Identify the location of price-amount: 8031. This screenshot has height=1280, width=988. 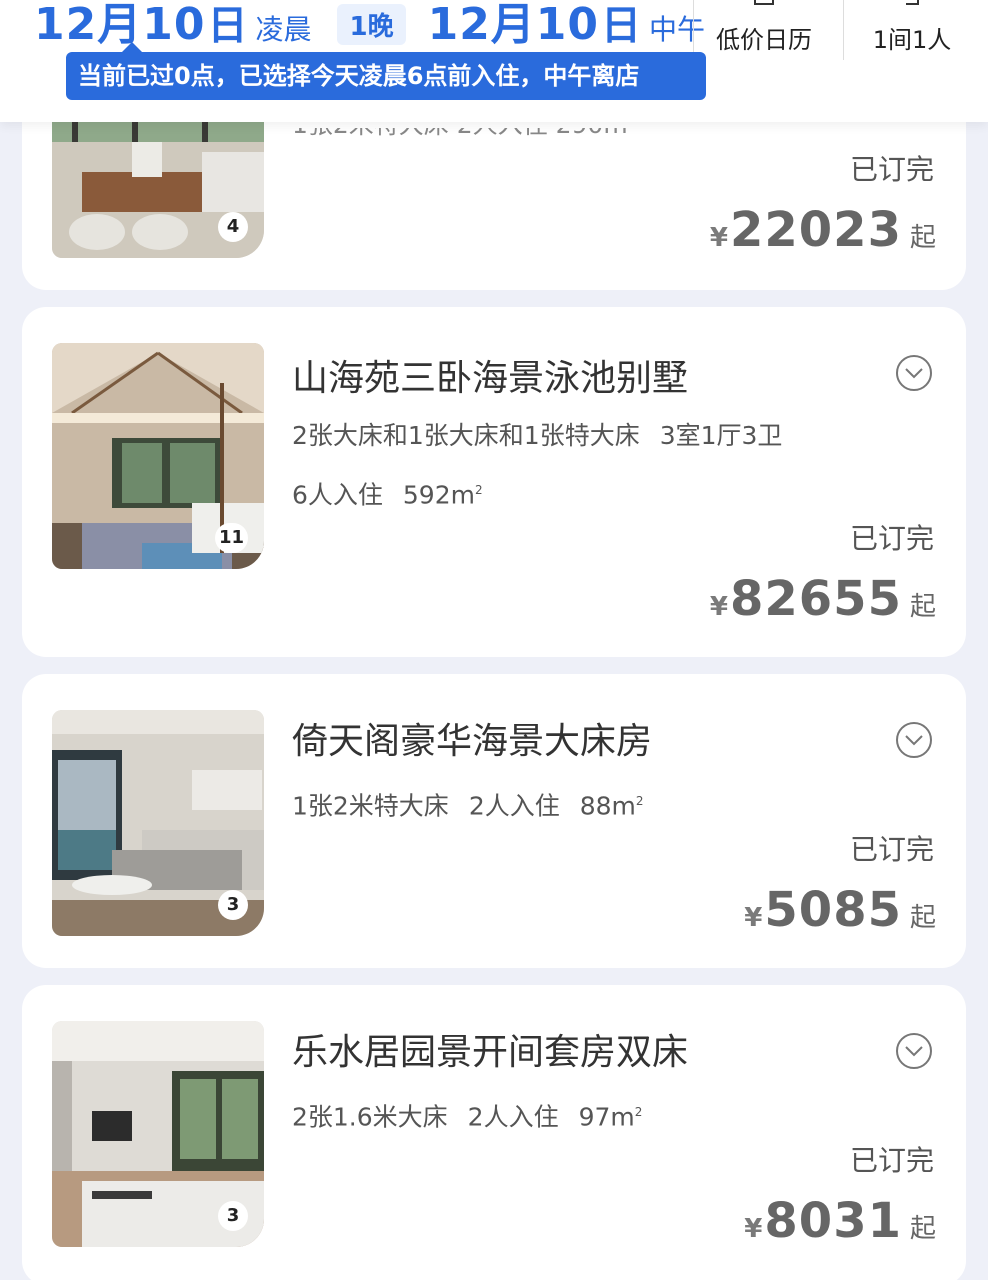
(833, 1221).